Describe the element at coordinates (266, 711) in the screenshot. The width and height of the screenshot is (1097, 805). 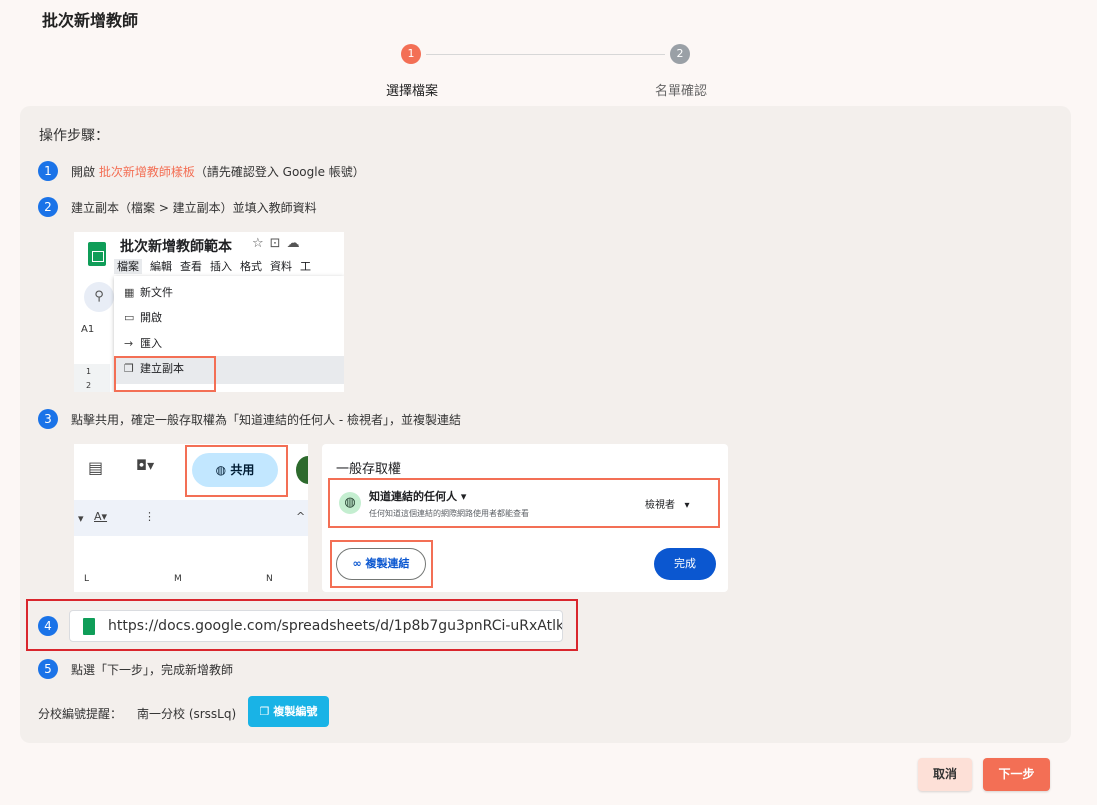
I see `copy-icon: ❐` at that location.